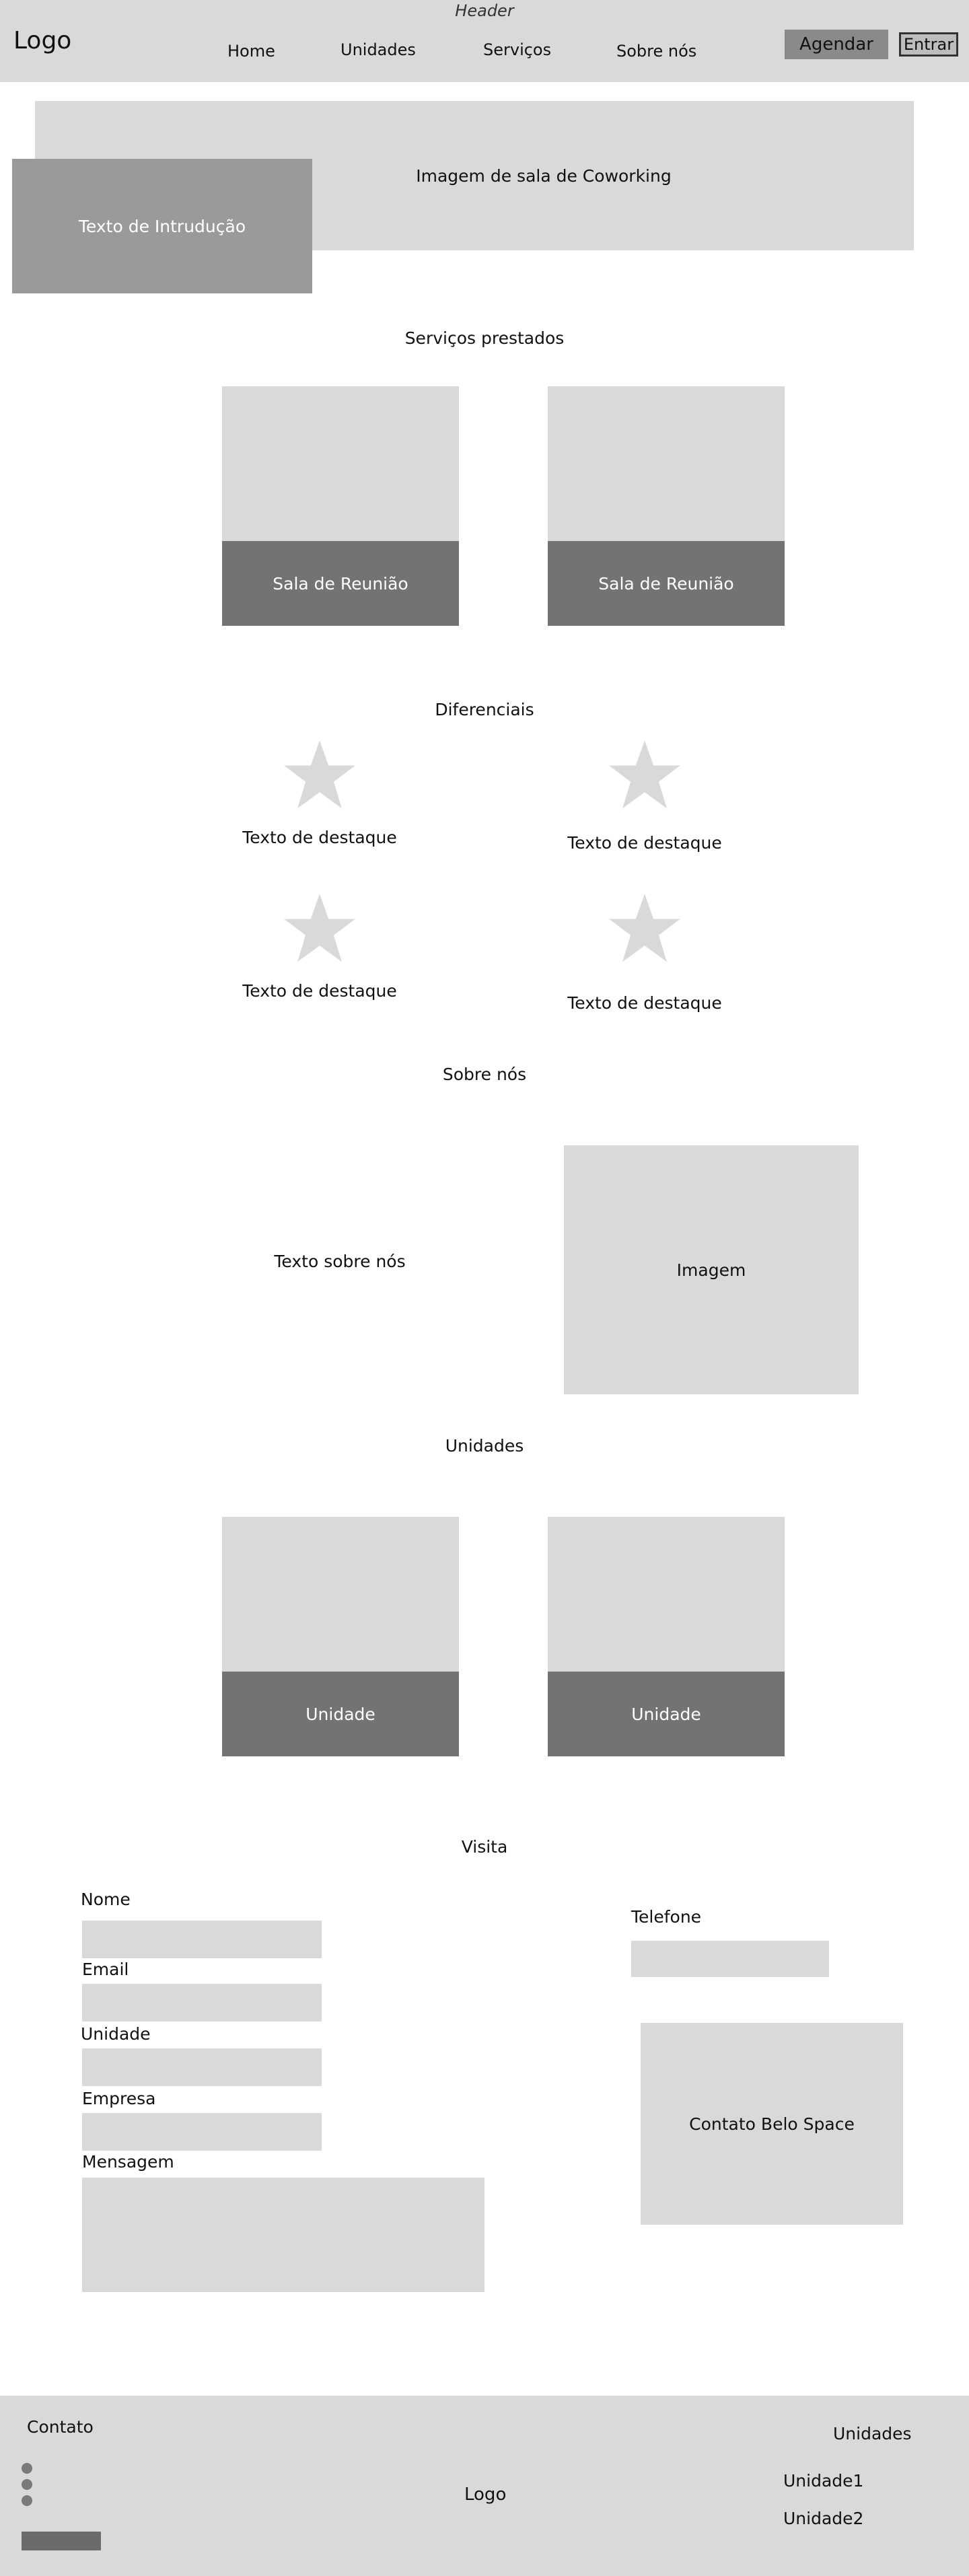  What do you see at coordinates (283, 2235) in the screenshot?
I see `message-textarea` at bounding box center [283, 2235].